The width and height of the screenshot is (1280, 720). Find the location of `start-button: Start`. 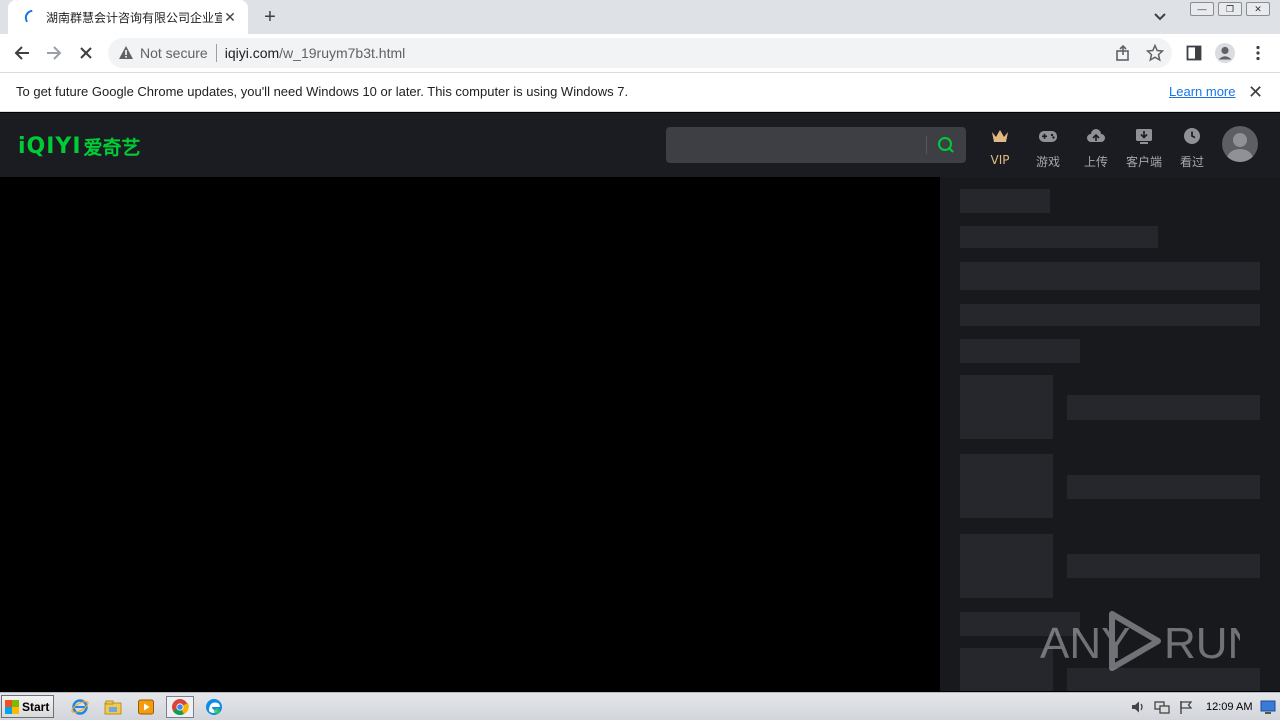

start-button: Start is located at coordinates (27, 706).